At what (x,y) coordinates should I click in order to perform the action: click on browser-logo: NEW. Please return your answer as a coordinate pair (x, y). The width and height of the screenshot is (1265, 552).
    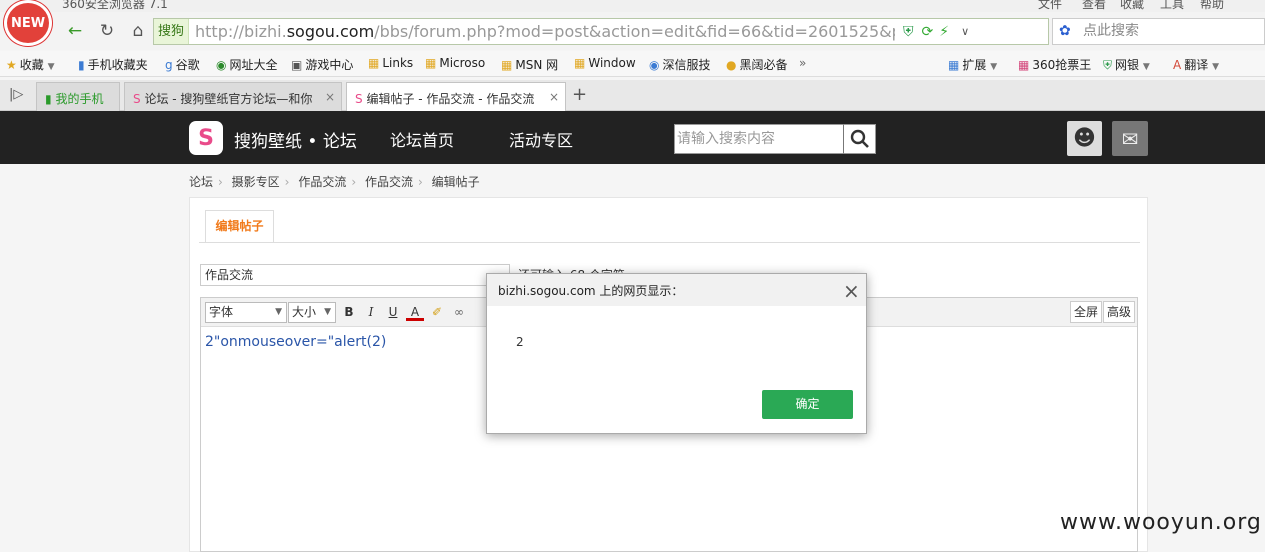
    Looking at the image, I should click on (28, 23).